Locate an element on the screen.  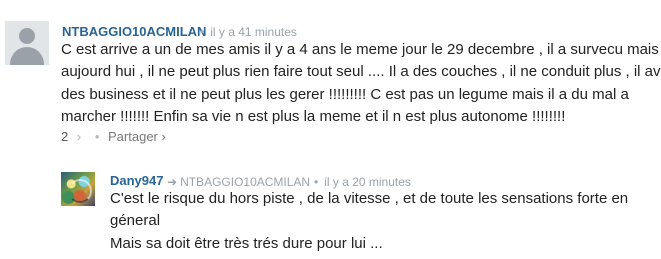
reply-to-author: NTBAGGIO10ACMILAN is located at coordinates (245, 182).